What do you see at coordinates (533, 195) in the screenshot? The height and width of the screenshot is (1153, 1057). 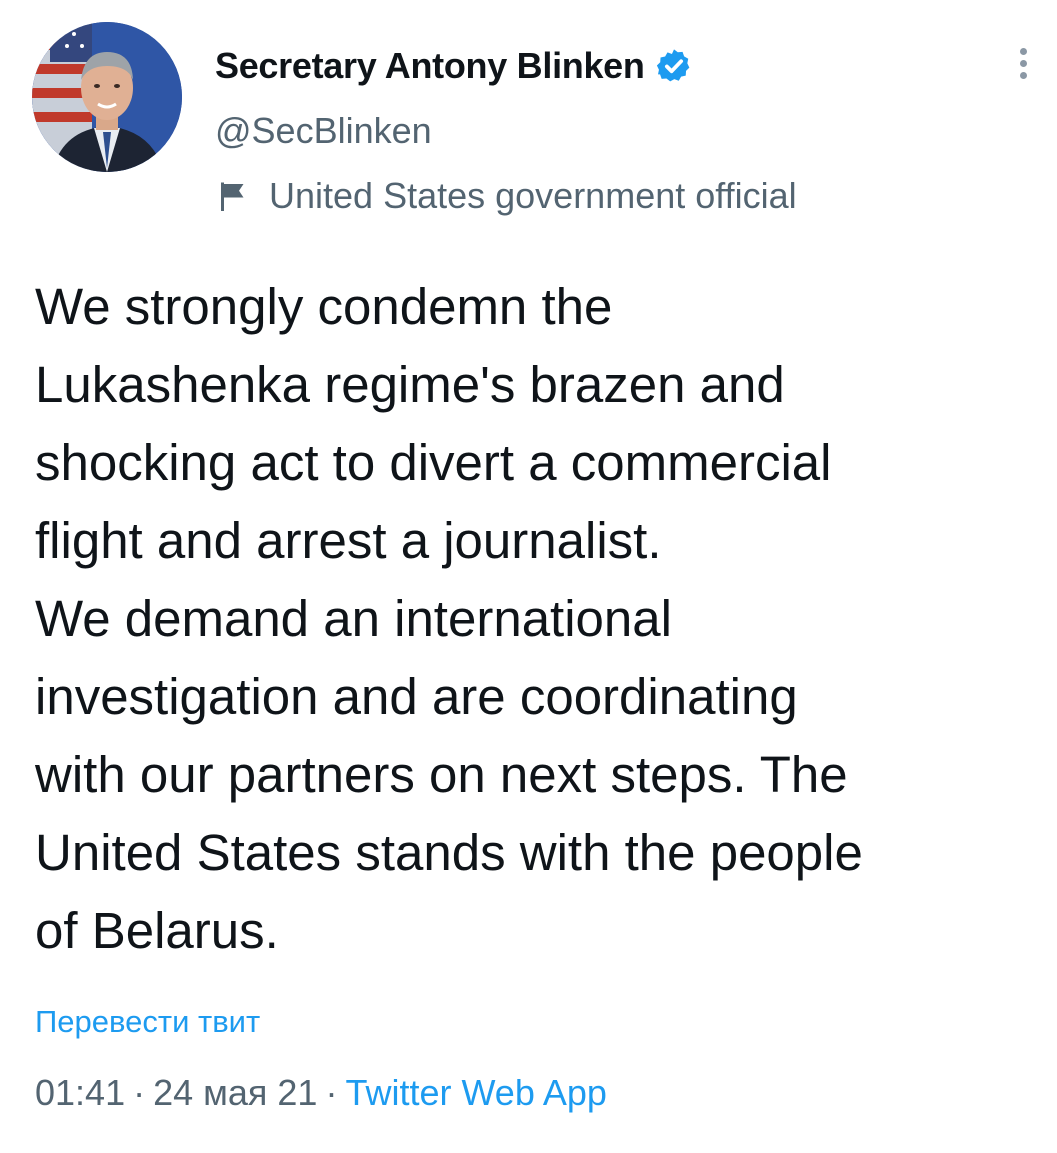 I see `government-label-text: United States government official` at bounding box center [533, 195].